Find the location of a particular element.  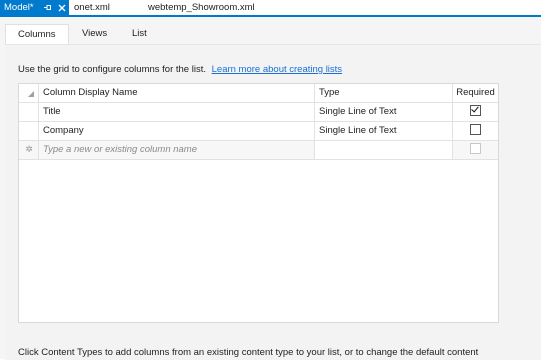

doc-tab-onet: onet.xml is located at coordinates (92, 7).